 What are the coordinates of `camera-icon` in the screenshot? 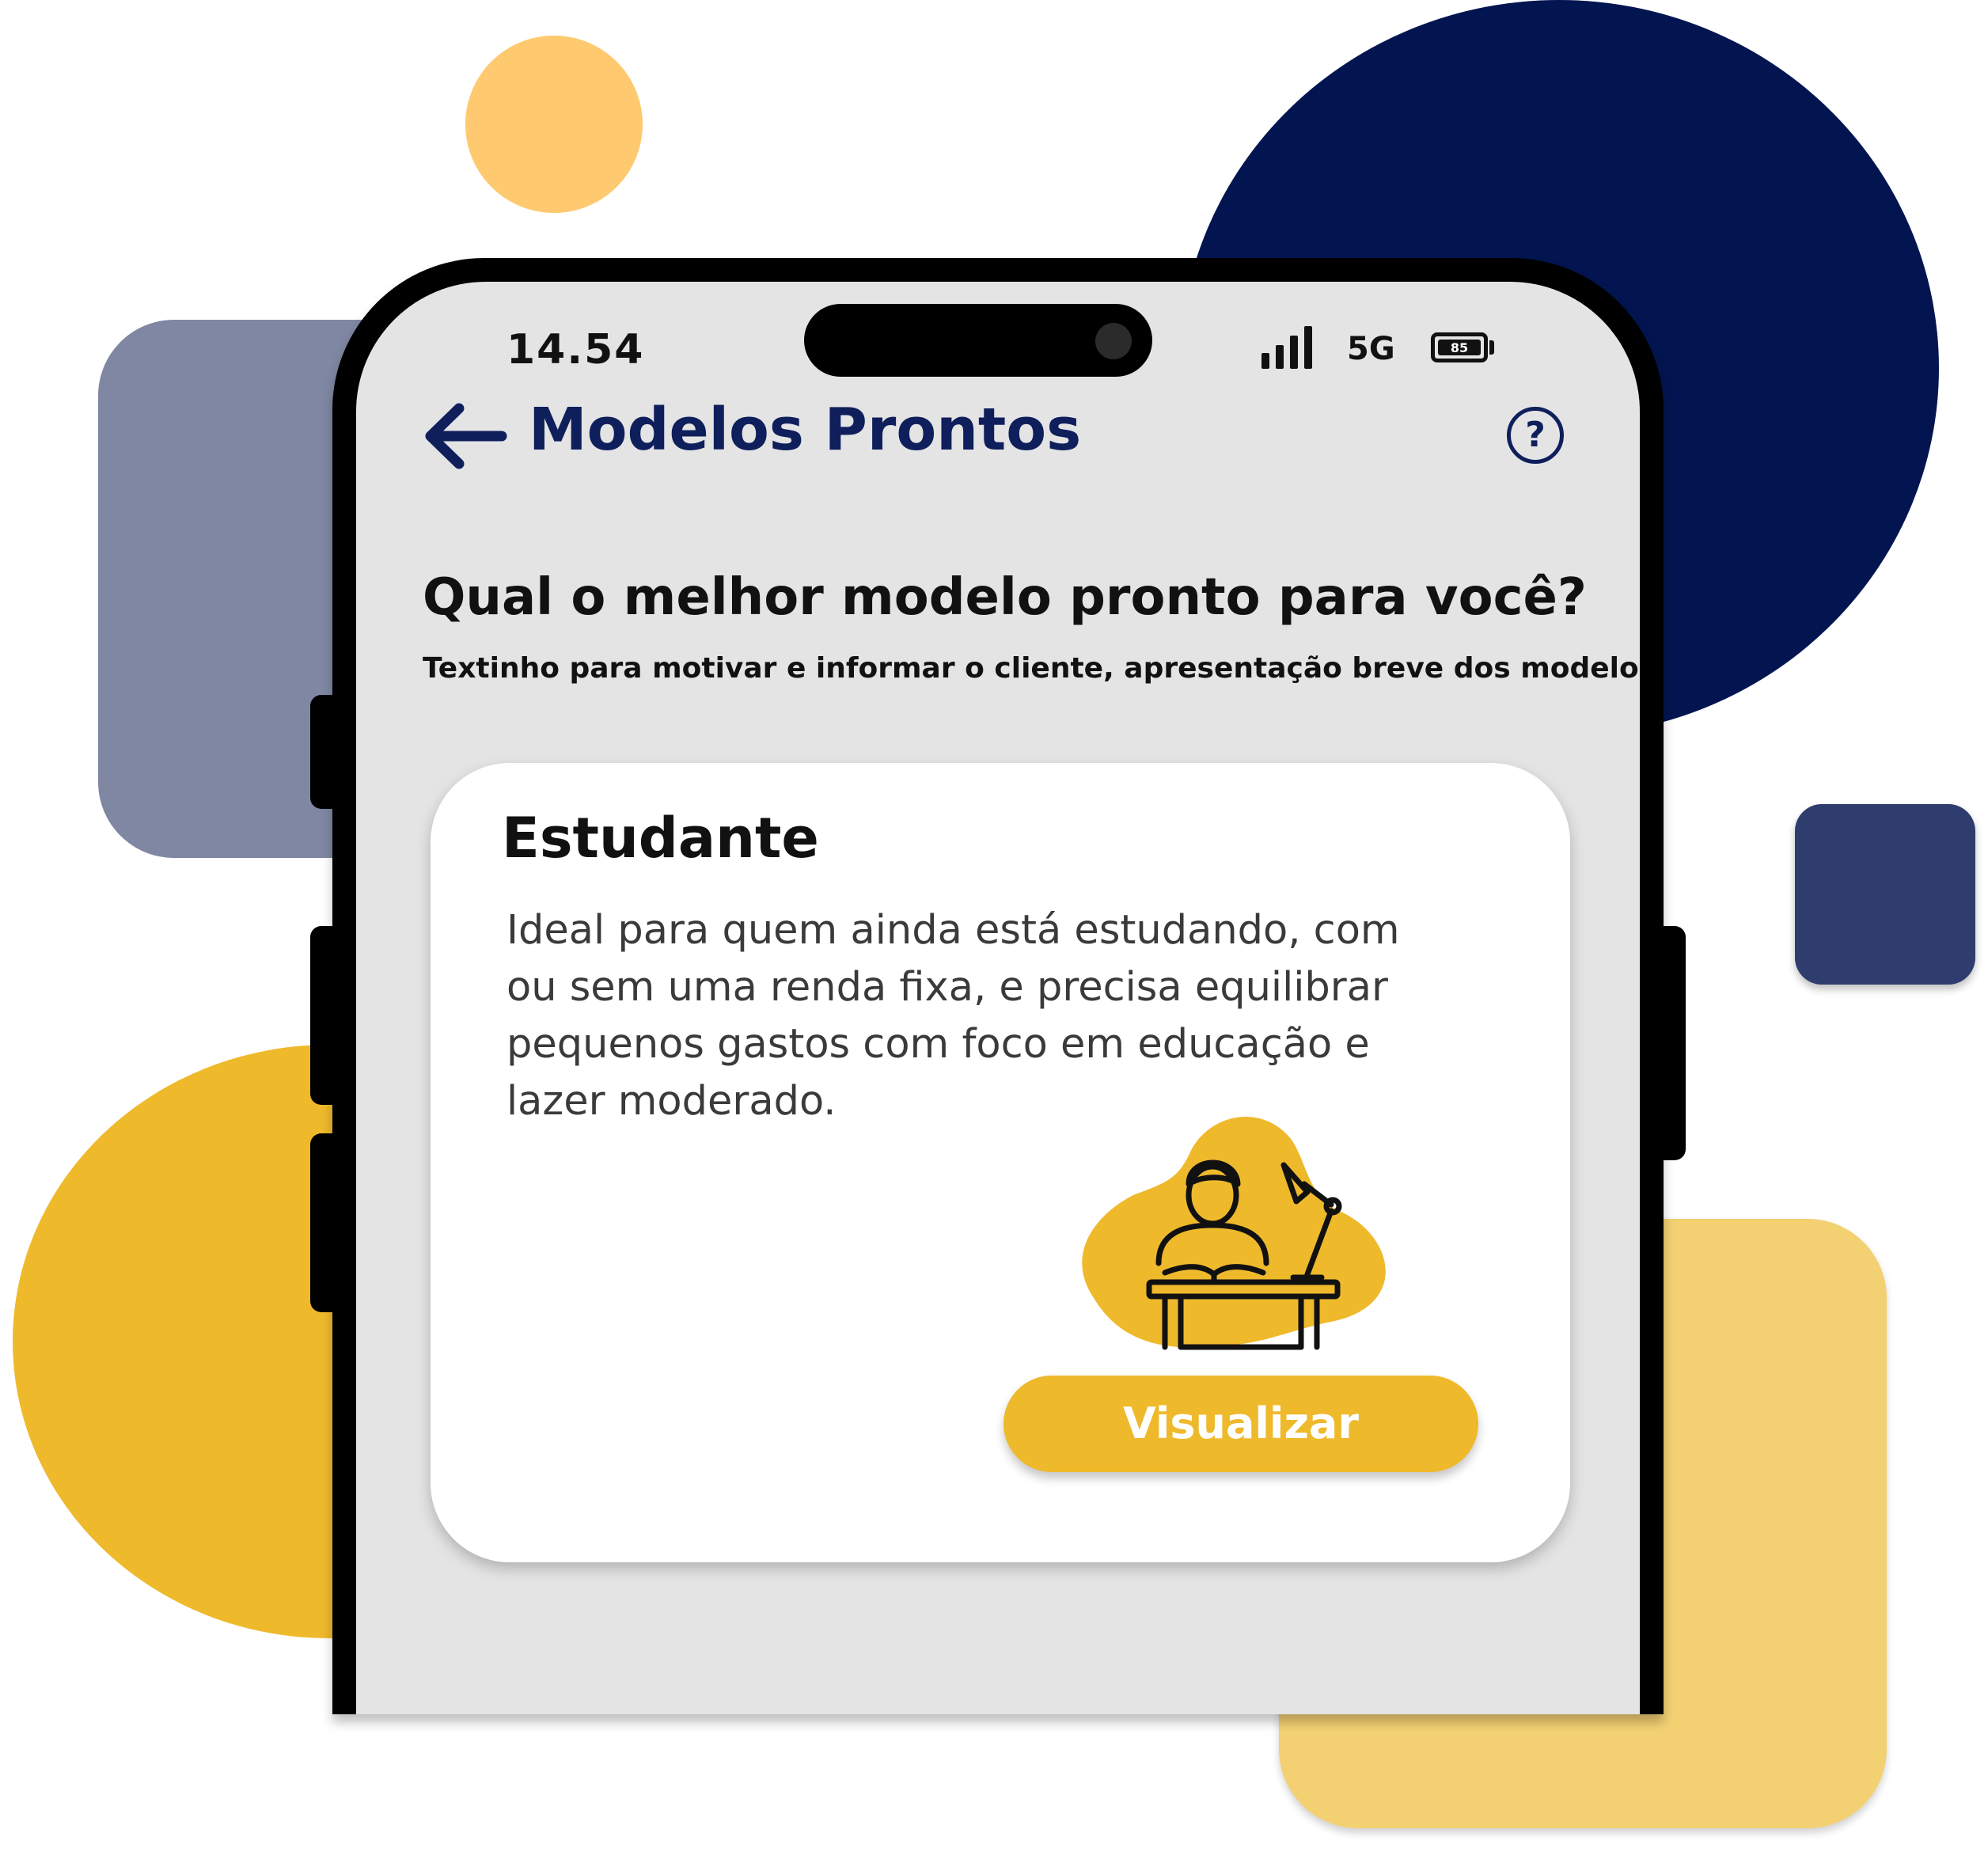 It's located at (1113, 341).